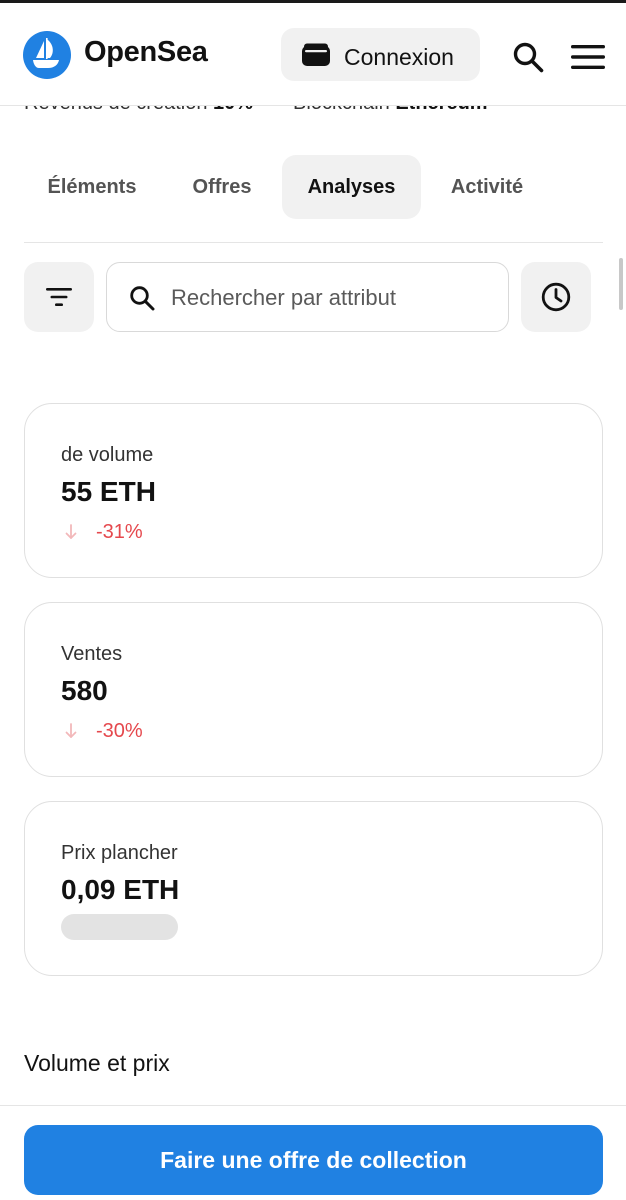 This screenshot has height=1200, width=626. I want to click on stat-value: 0,09 ETH, so click(120, 889).